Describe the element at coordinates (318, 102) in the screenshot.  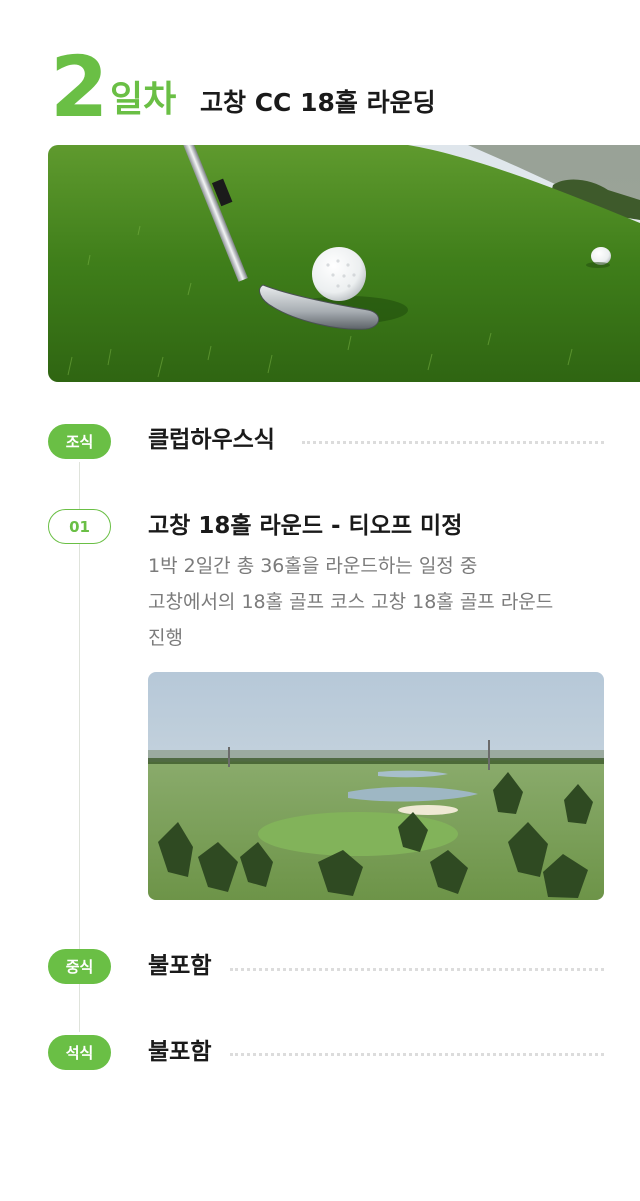
I see `day-title: 고창 CC 18홀 라운딩` at that location.